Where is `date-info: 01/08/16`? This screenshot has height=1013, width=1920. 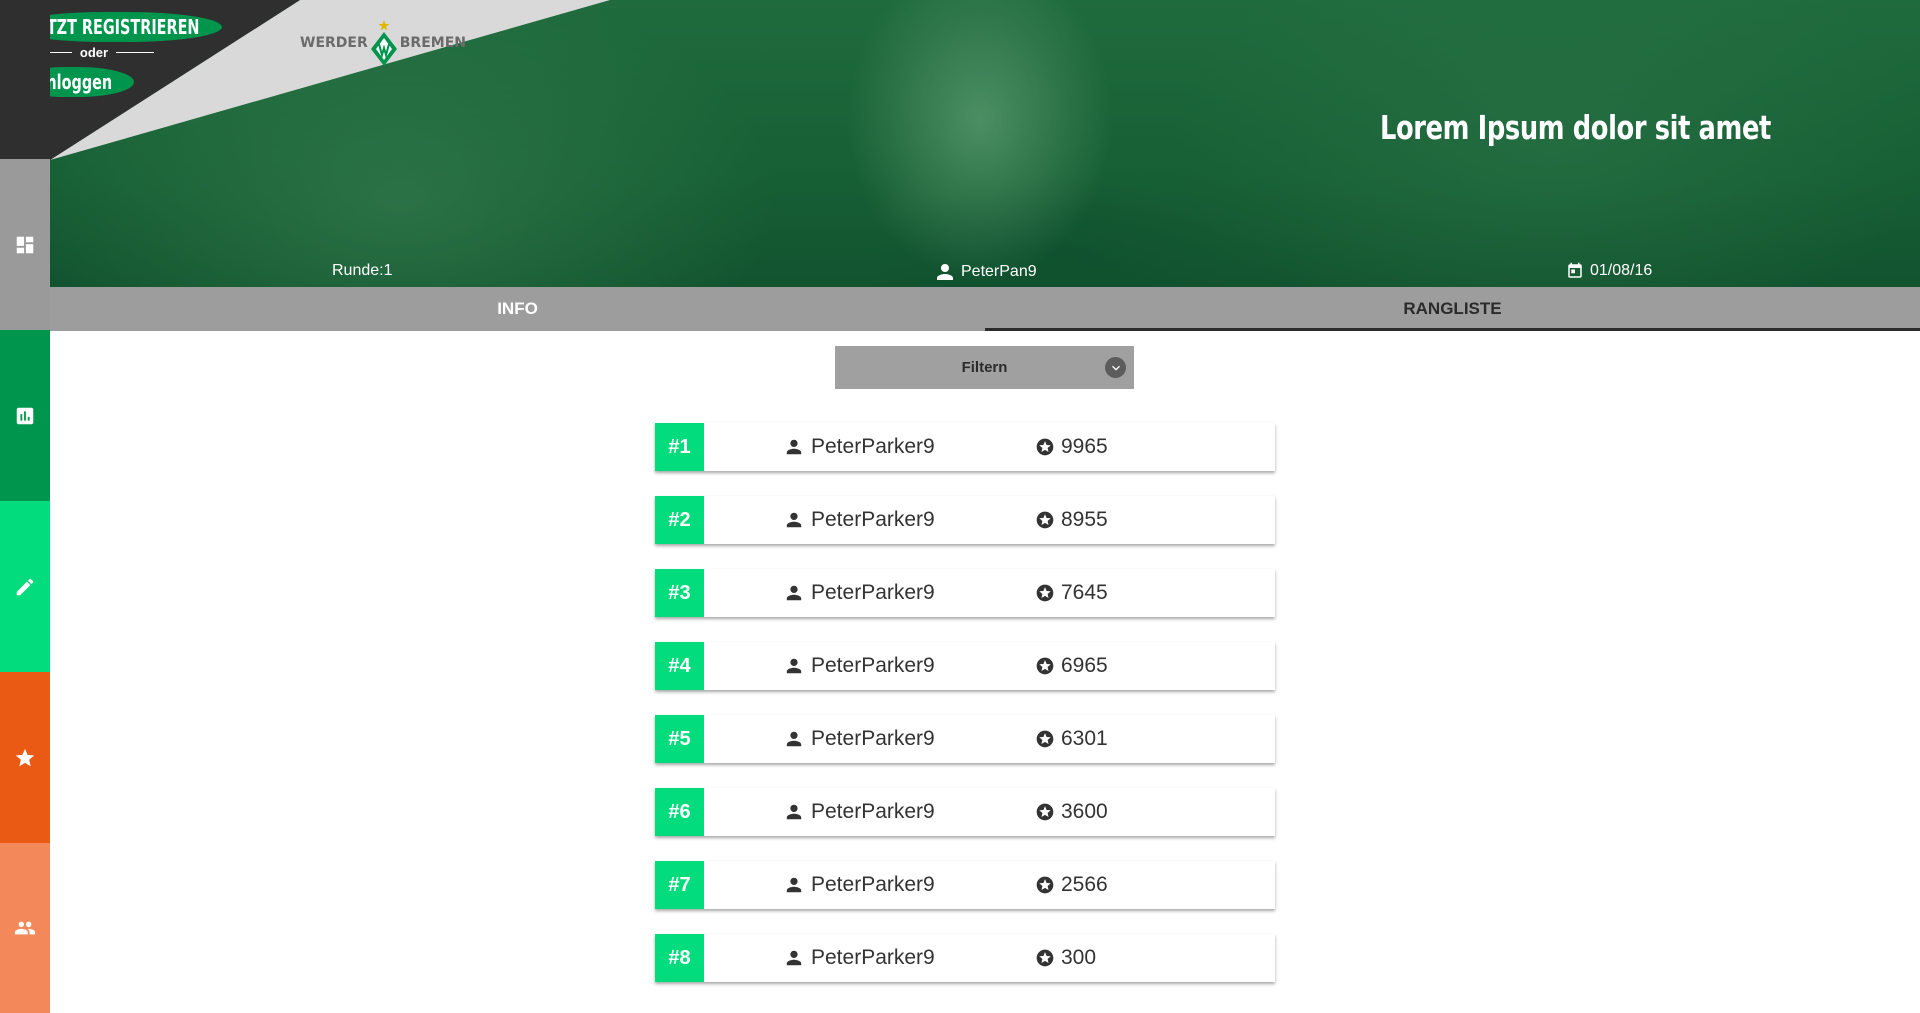 date-info: 01/08/16 is located at coordinates (1609, 271).